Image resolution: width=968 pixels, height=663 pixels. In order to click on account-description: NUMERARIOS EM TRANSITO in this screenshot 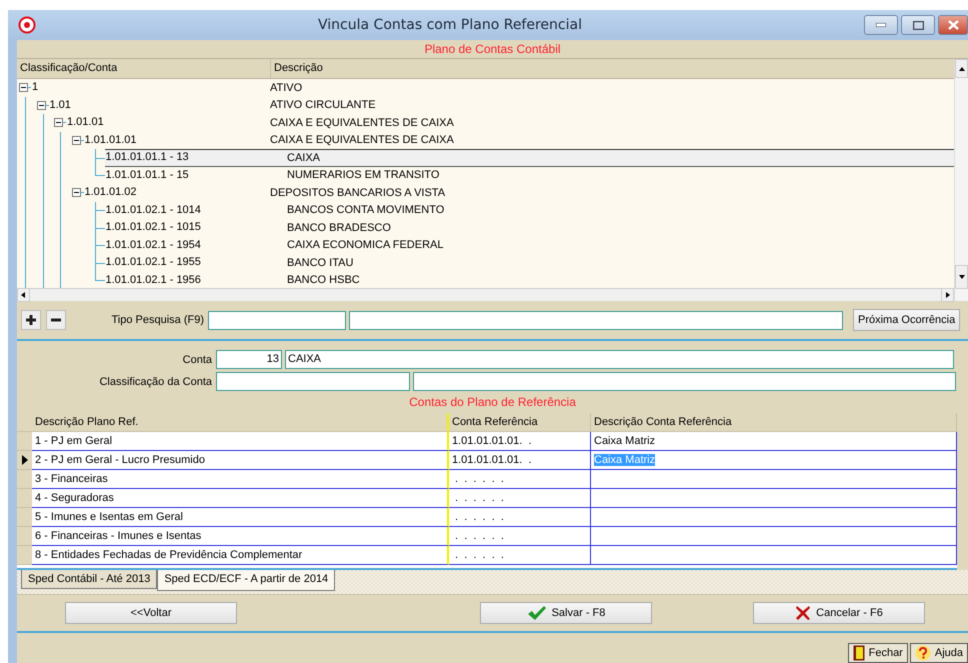, I will do `click(363, 175)`.